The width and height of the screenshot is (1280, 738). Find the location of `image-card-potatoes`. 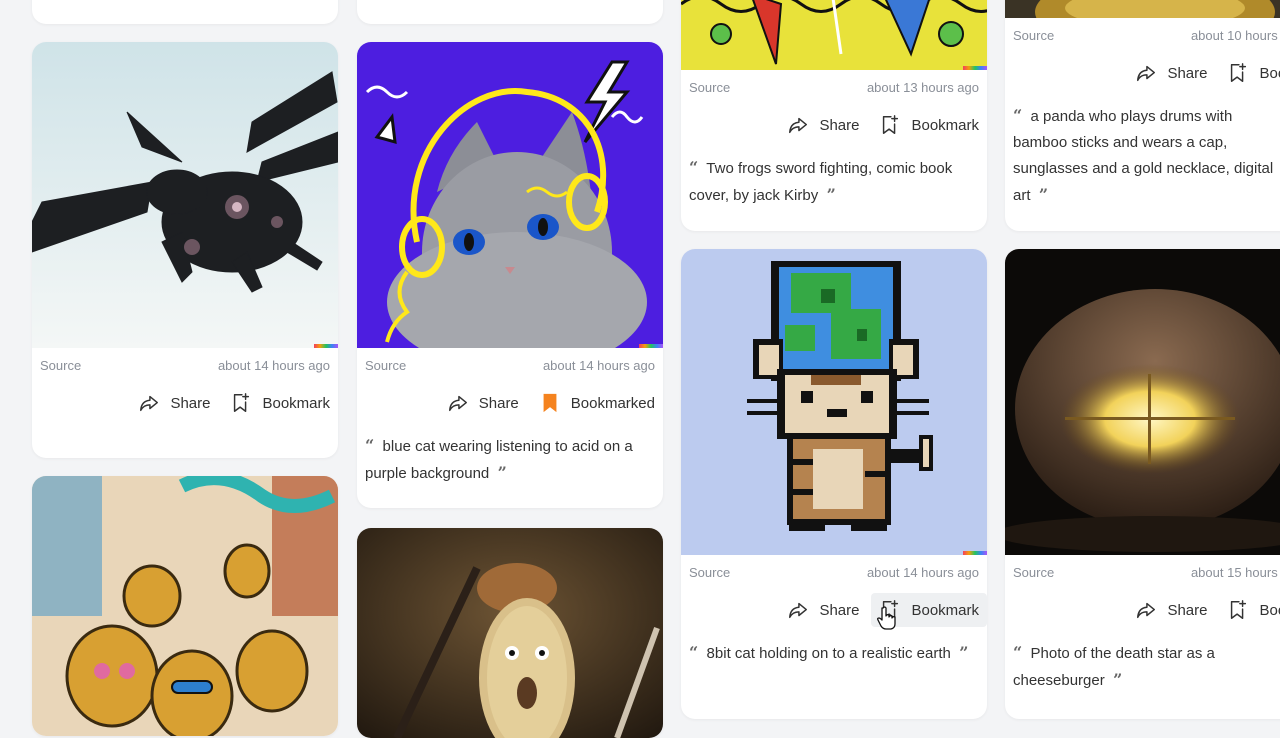

image-card-potatoes is located at coordinates (185, 606).